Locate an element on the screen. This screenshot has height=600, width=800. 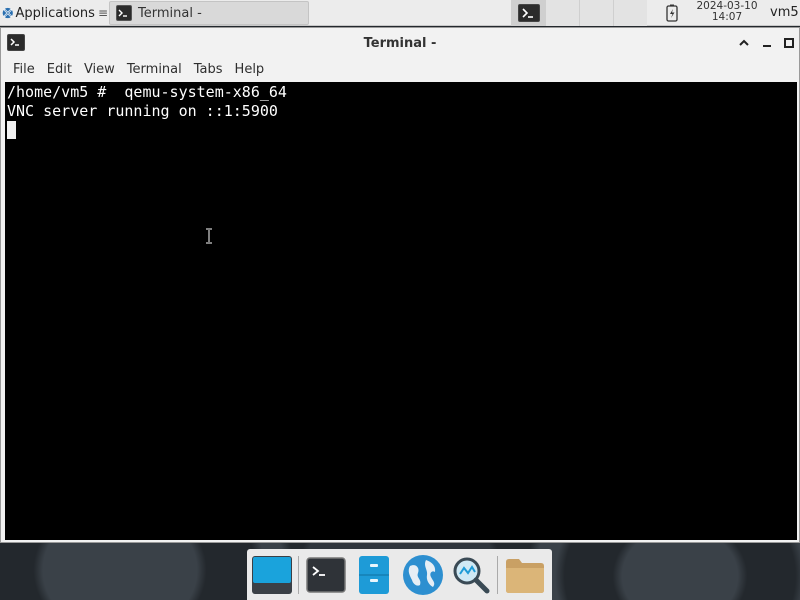
menu-help: Help is located at coordinates (250, 70).